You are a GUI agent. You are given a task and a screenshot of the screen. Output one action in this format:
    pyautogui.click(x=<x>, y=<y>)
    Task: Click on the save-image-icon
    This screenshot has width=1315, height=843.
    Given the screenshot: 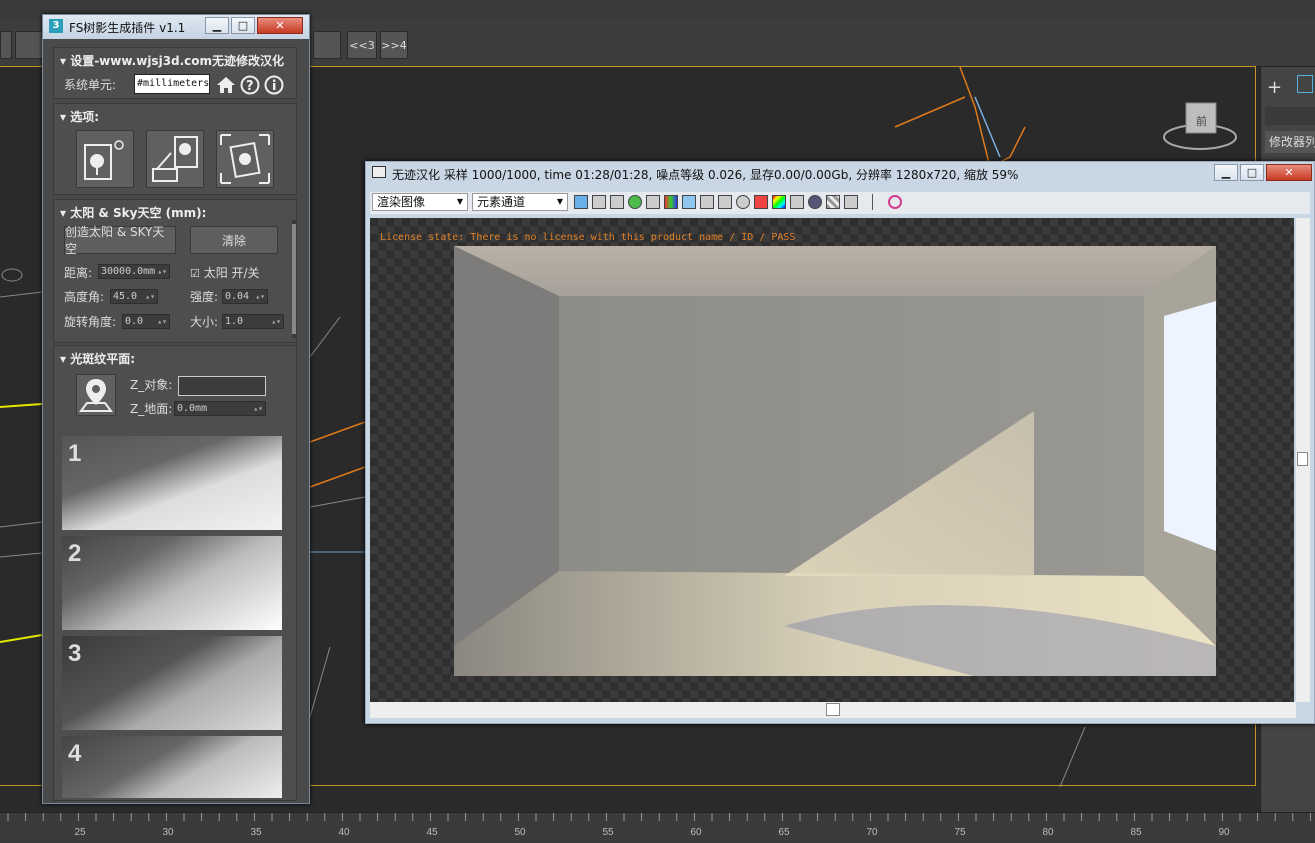 What is the action you would take?
    pyautogui.click(x=581, y=202)
    